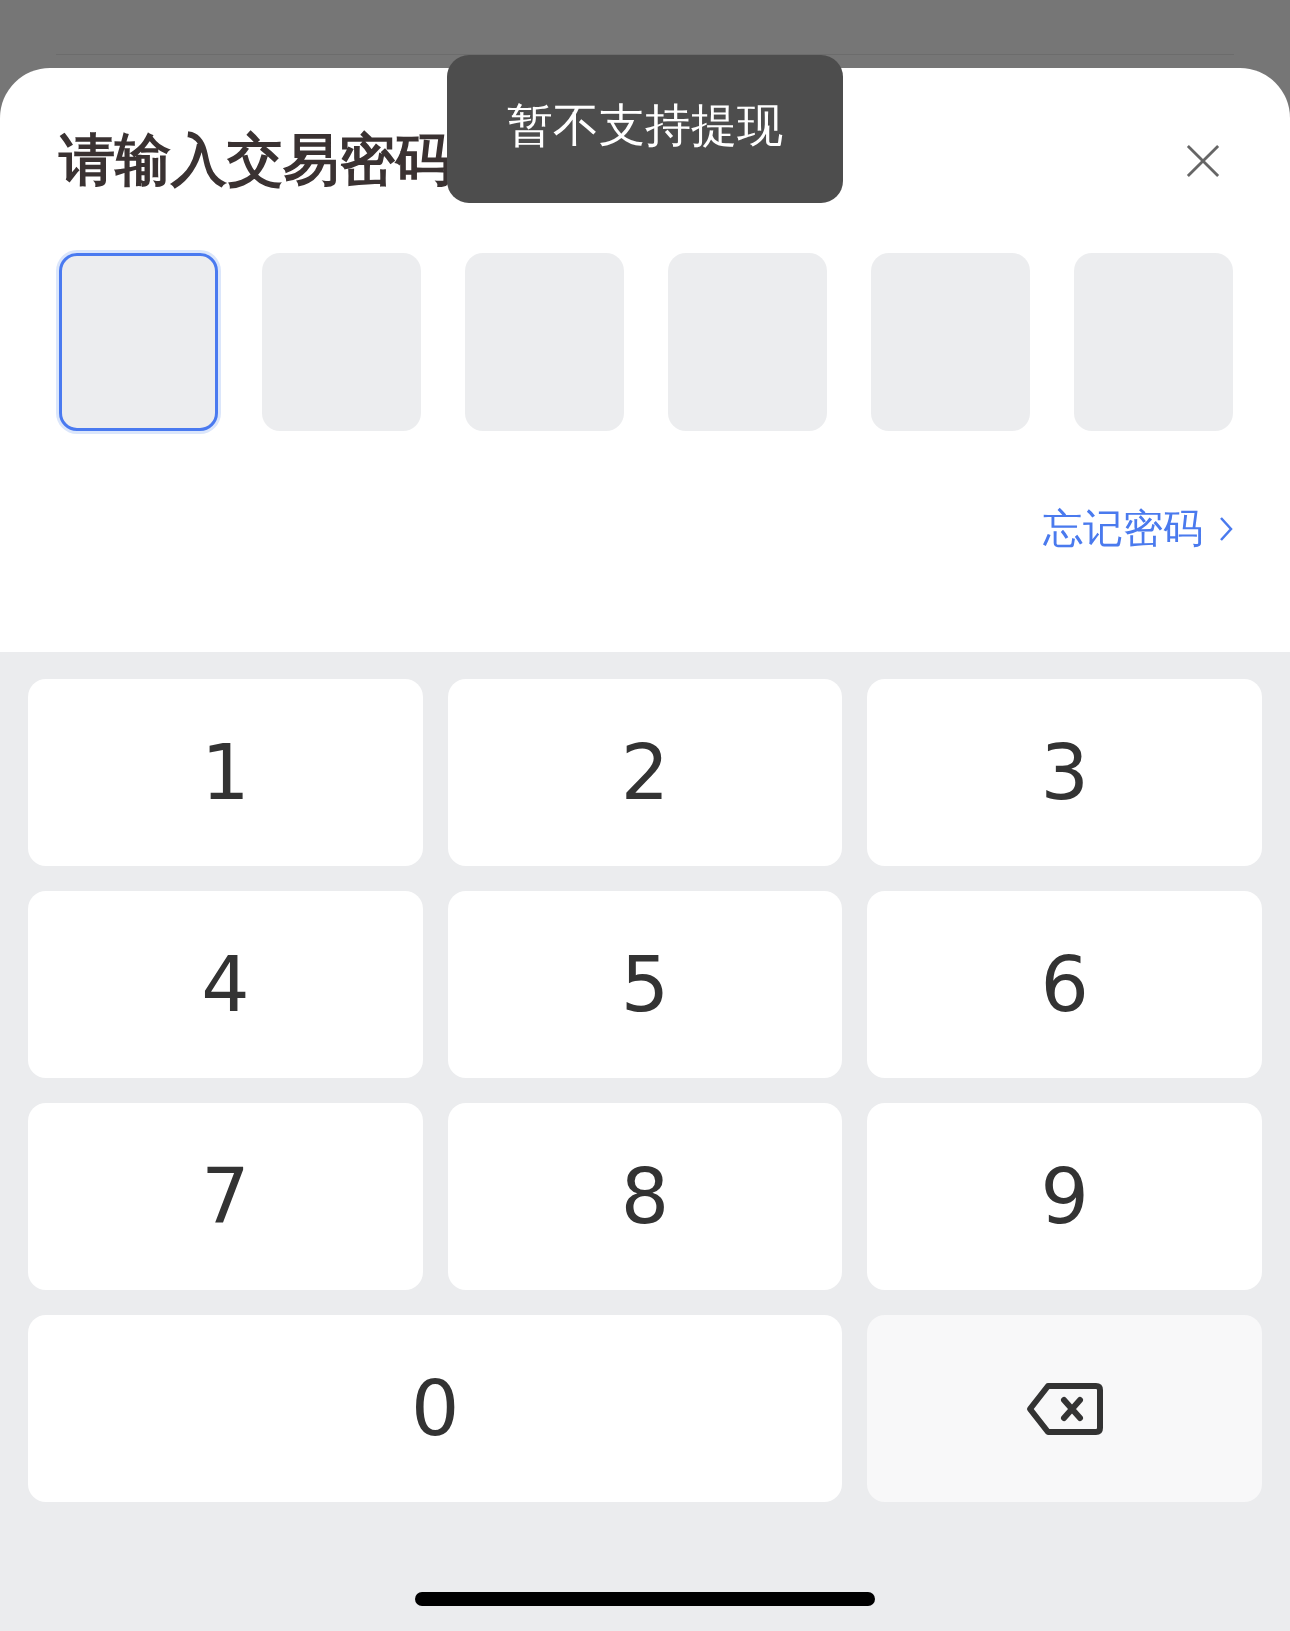  I want to click on digit-key: 6, so click(1064, 984).